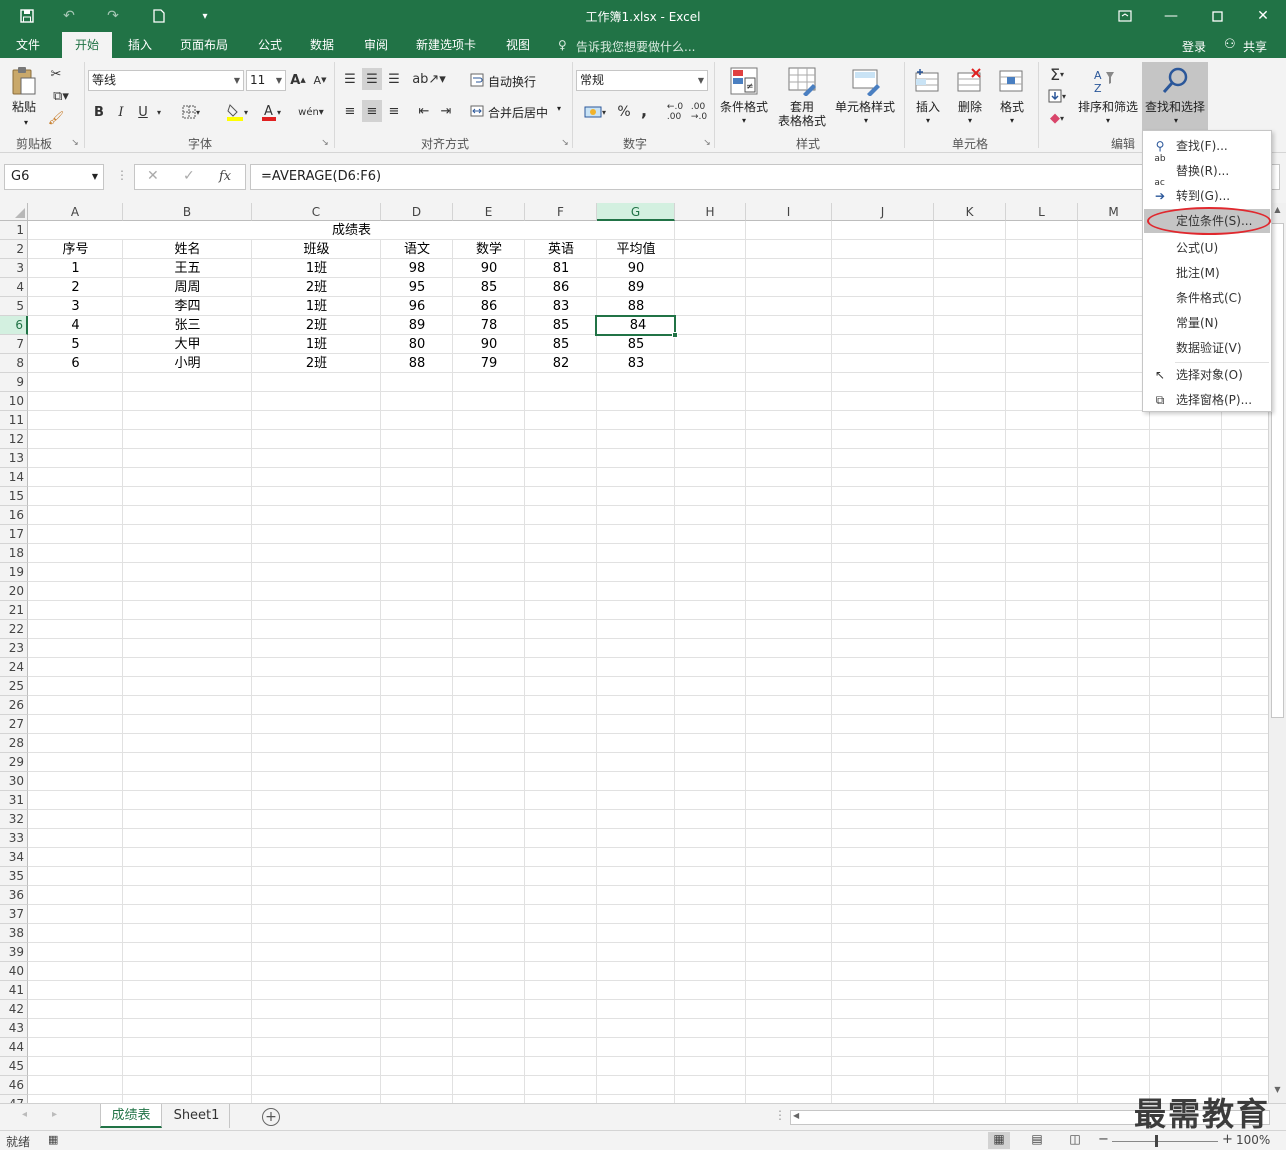 This screenshot has height=1150, width=1286. Describe the element at coordinates (1165, 1141) in the screenshot. I see `zoom-slider` at that location.